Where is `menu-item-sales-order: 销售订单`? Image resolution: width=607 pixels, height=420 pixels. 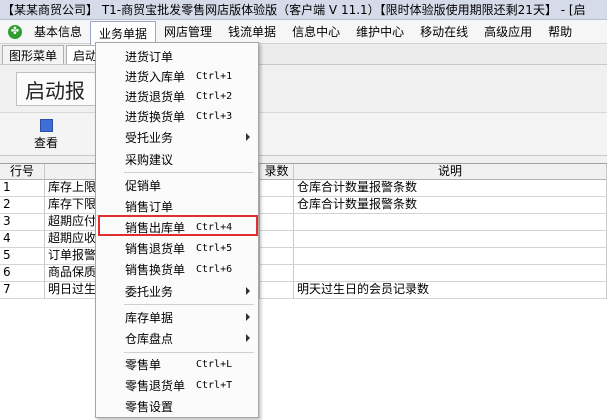 menu-item-sales-order: 销售订单 is located at coordinates (177, 206).